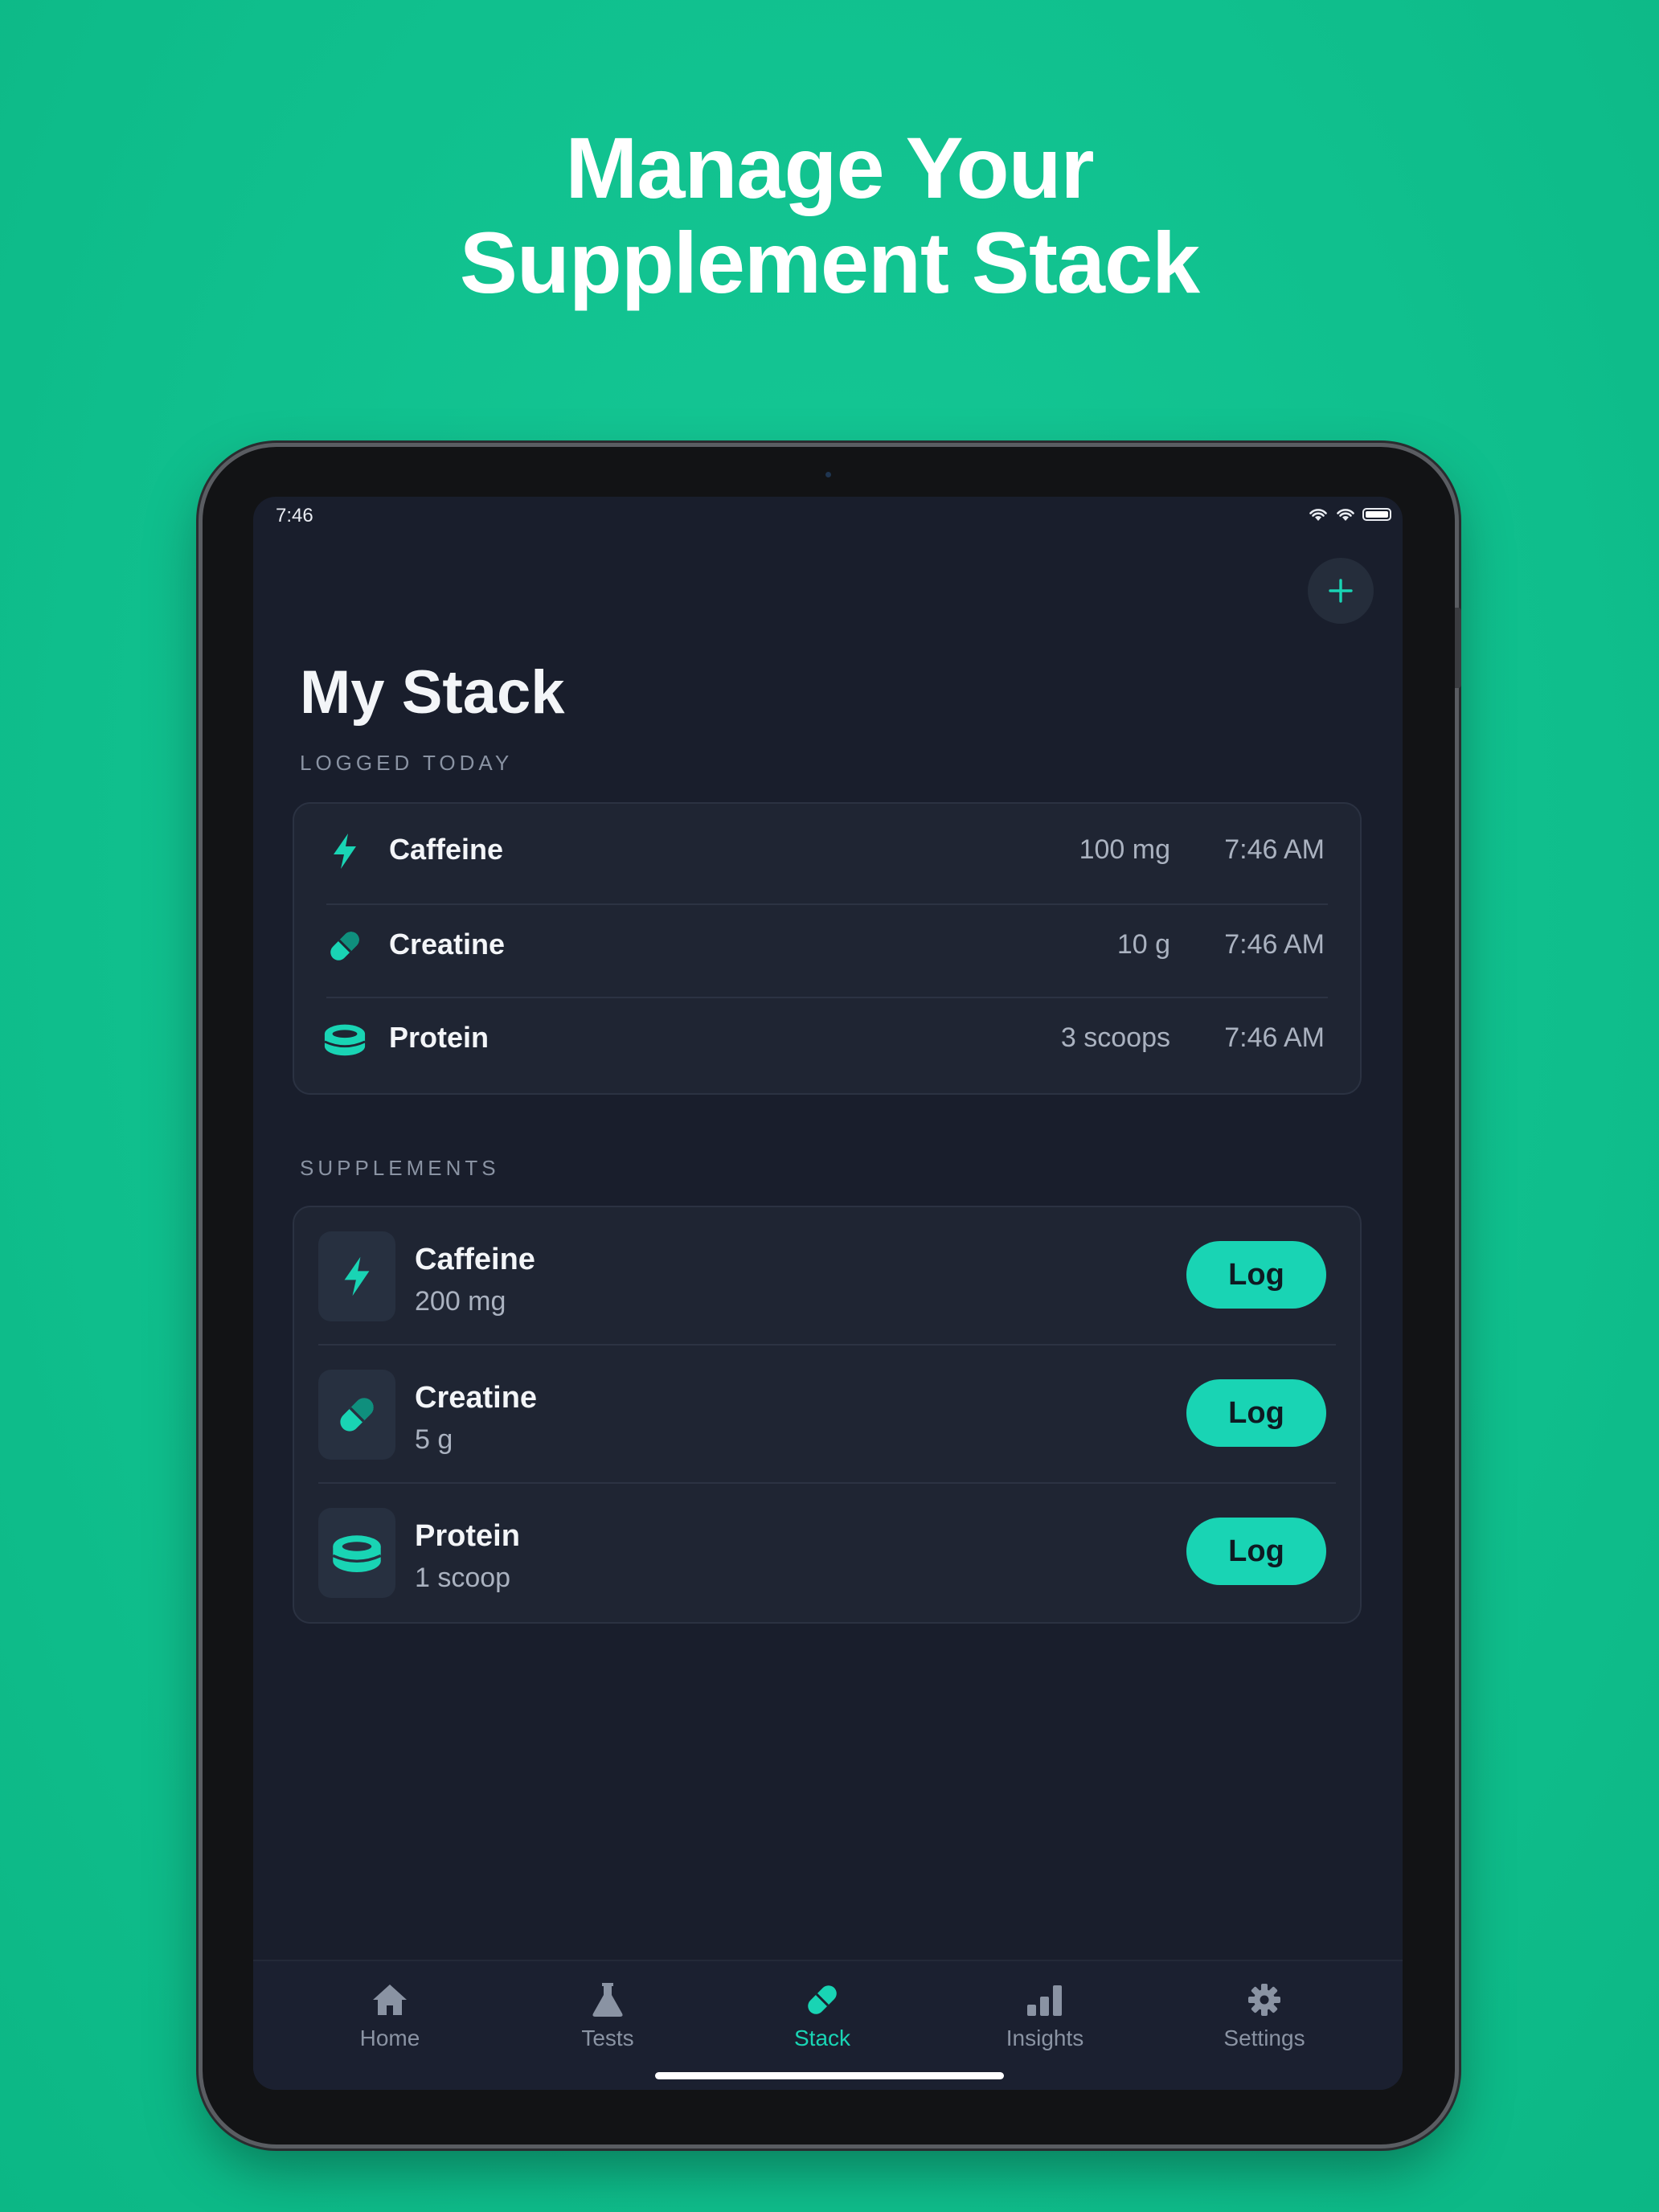  What do you see at coordinates (467, 1536) in the screenshot?
I see `supplement-name: Protein` at bounding box center [467, 1536].